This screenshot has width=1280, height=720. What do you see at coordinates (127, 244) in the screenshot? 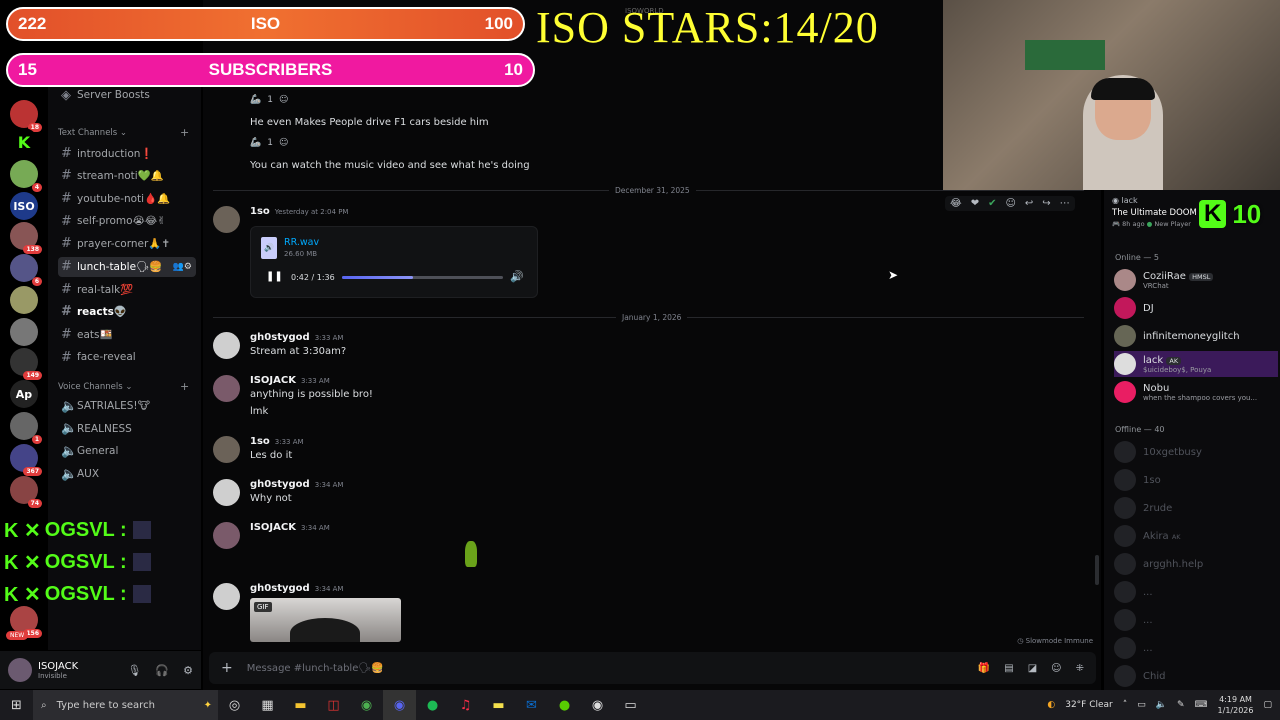
I see `channel-item: # prayer-corner🙏✝` at bounding box center [127, 244].